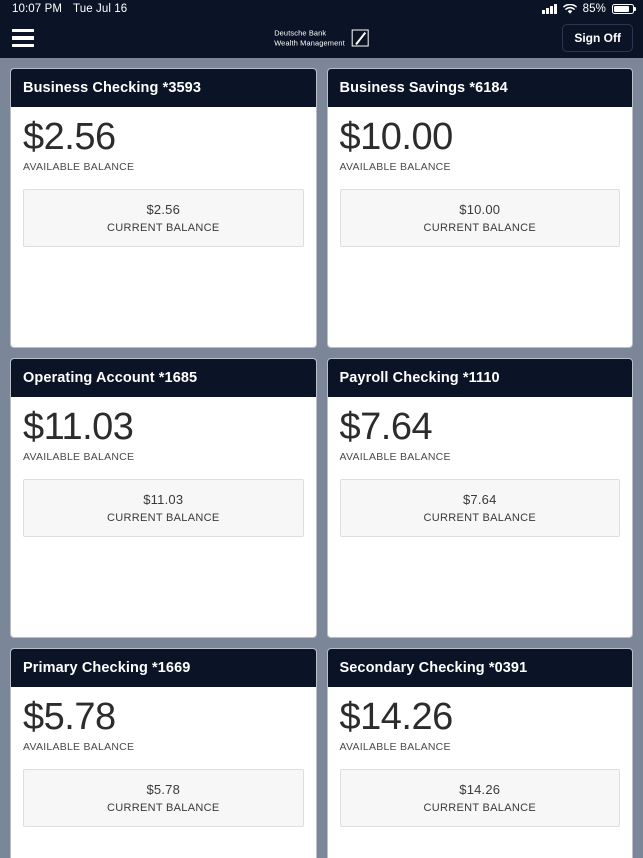 This screenshot has height=858, width=643. What do you see at coordinates (479, 88) in the screenshot?
I see `account-card-title: Business Savings *6184` at bounding box center [479, 88].